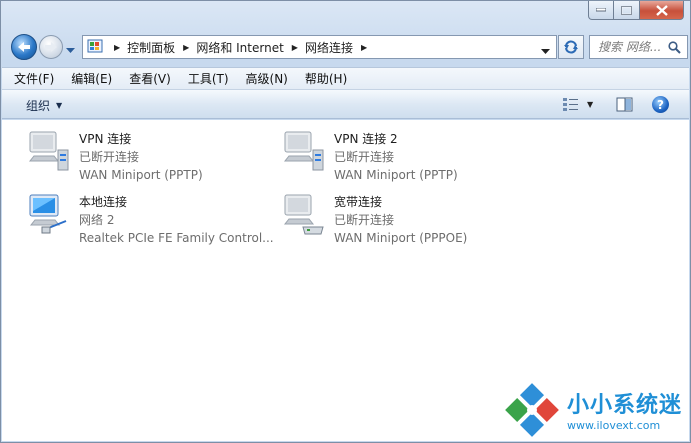  I want to click on organize-button: 组织 ▼, so click(44, 105).